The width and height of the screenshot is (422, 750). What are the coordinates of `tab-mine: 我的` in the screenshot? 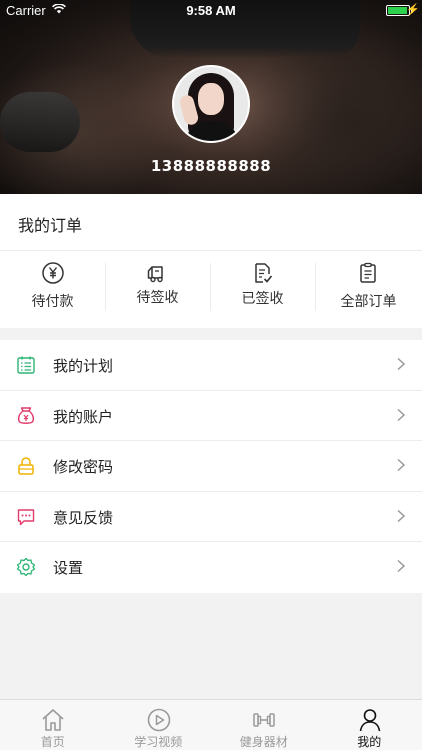 It's located at (369, 725).